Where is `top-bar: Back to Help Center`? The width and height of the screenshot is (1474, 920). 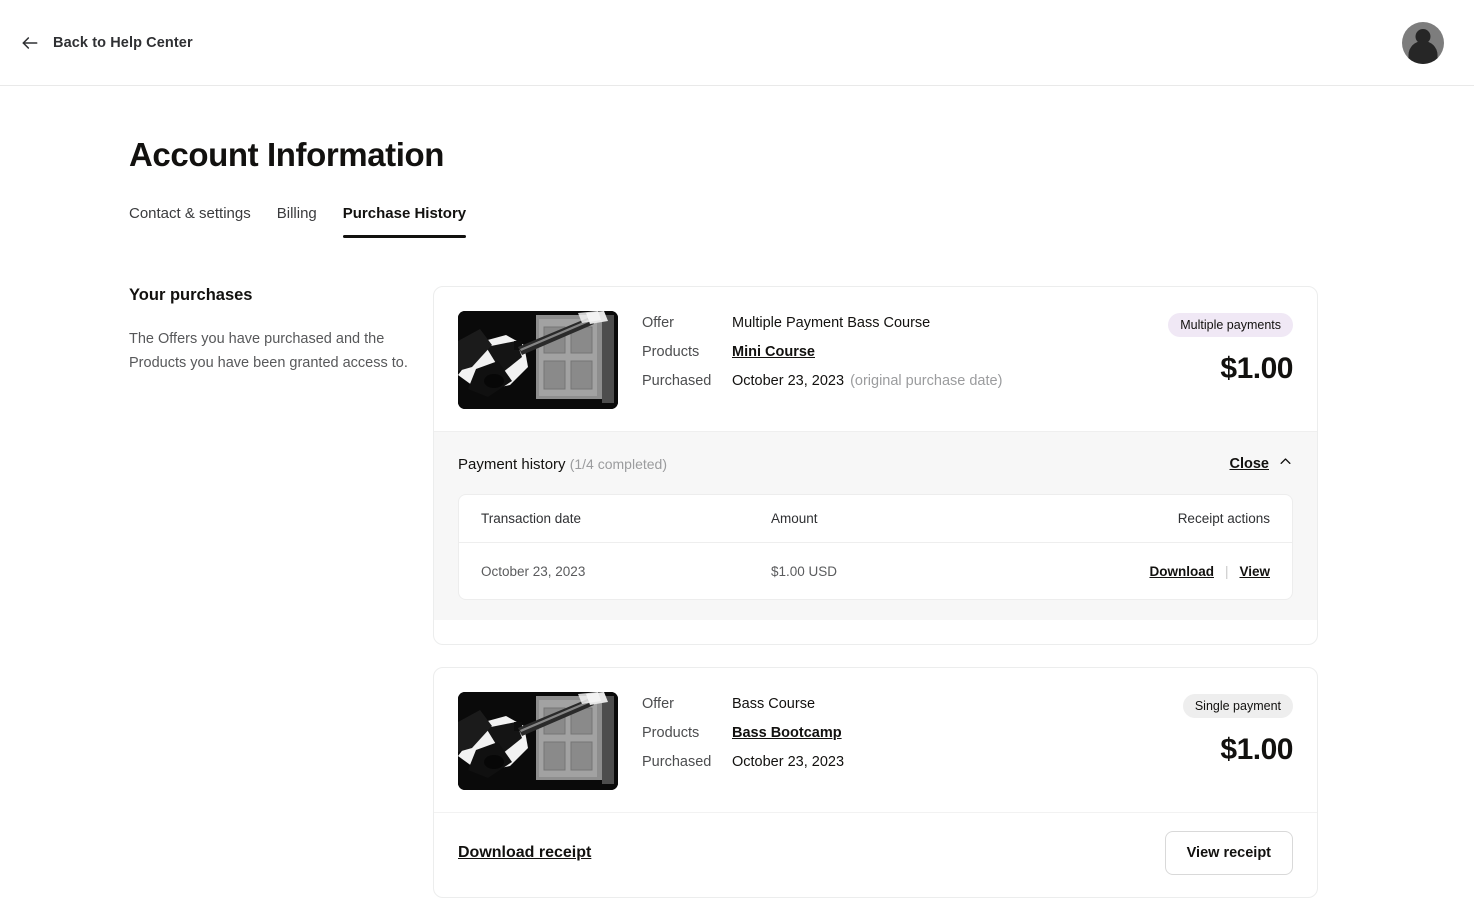 top-bar: Back to Help Center is located at coordinates (737, 43).